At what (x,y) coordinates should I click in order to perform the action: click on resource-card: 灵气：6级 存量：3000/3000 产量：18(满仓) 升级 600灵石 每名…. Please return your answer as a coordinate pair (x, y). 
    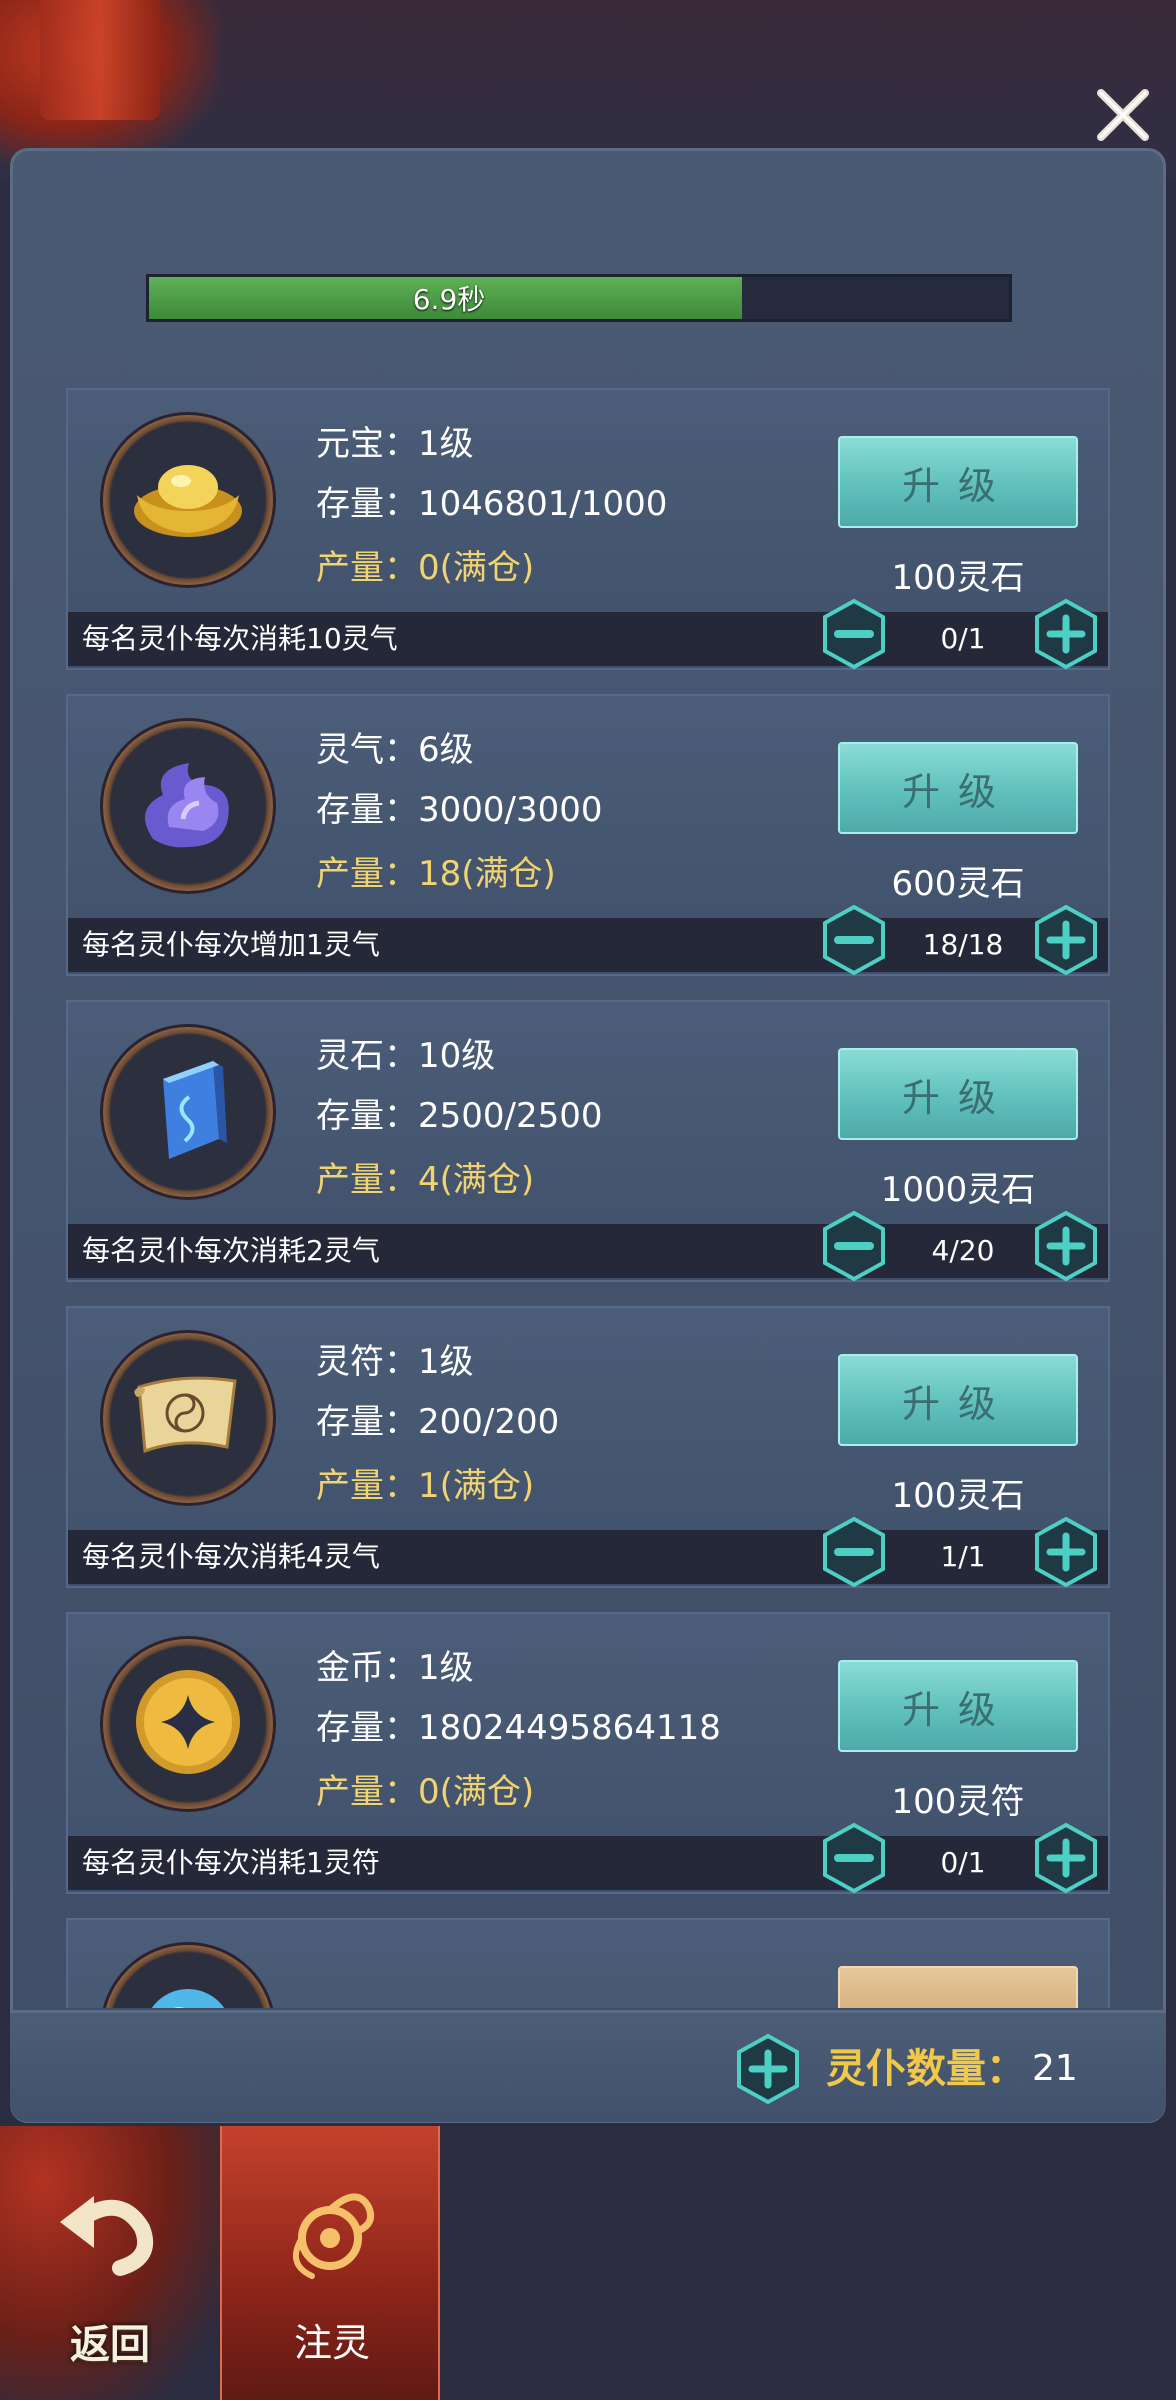
    Looking at the image, I should click on (588, 835).